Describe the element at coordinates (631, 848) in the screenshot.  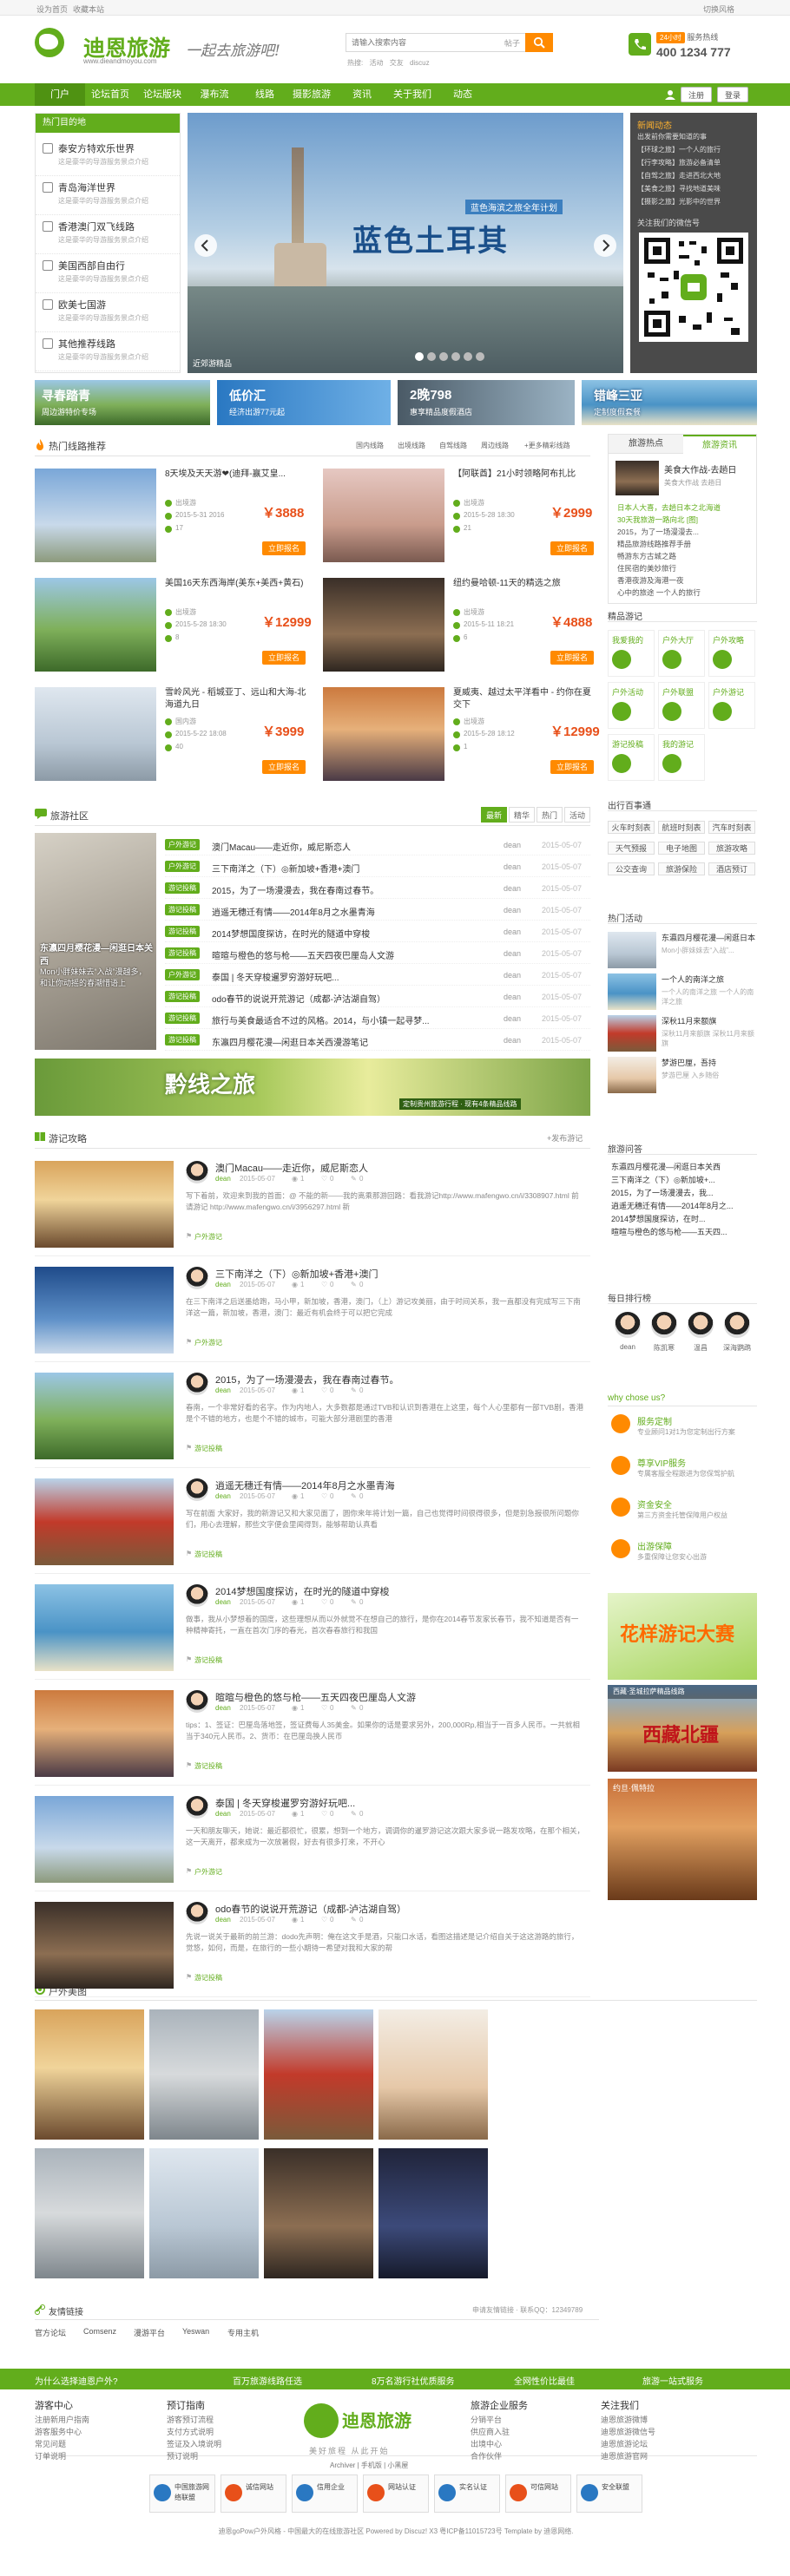
I see `trip-tool-link: 天气预报` at that location.